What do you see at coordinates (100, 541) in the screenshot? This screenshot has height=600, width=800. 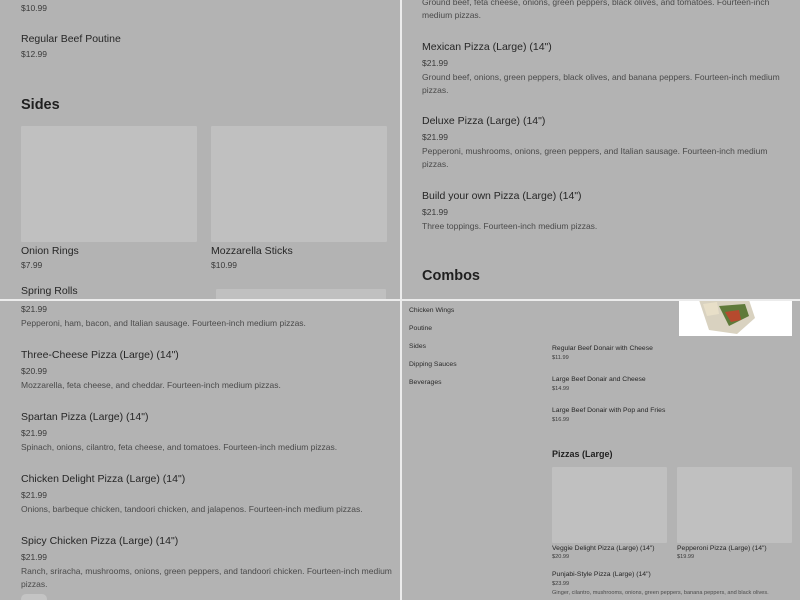 I see `item-name: Spicy Chicken Pizza (Large) (14")` at bounding box center [100, 541].